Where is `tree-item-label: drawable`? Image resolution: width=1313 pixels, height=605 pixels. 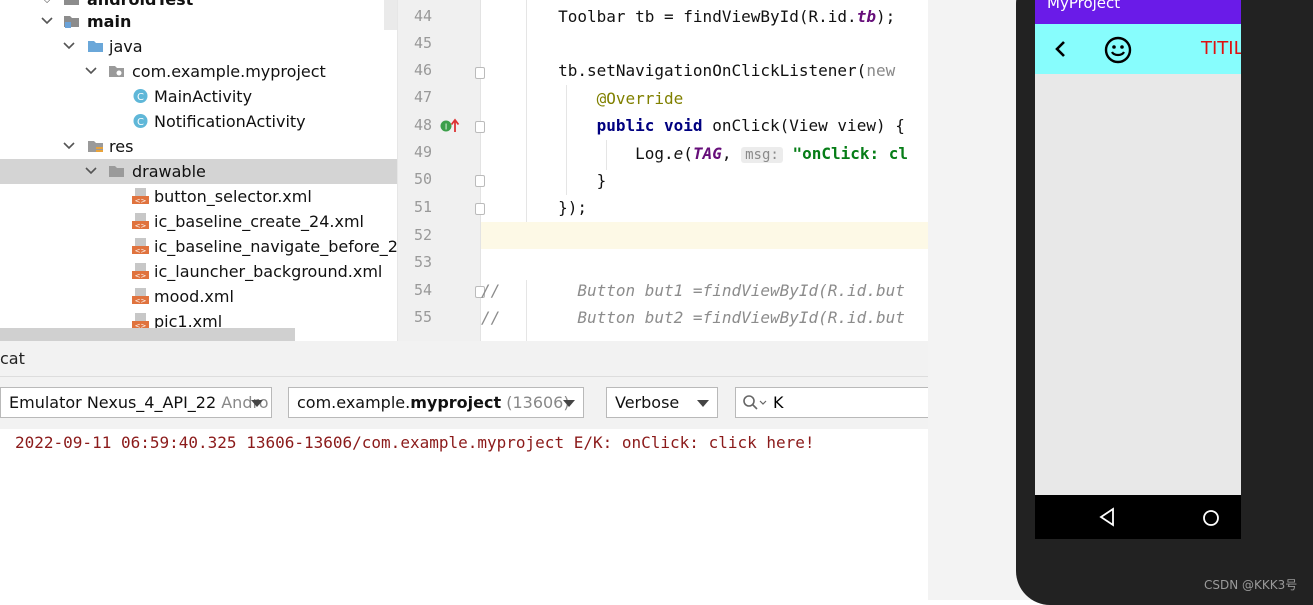 tree-item-label: drawable is located at coordinates (169, 171).